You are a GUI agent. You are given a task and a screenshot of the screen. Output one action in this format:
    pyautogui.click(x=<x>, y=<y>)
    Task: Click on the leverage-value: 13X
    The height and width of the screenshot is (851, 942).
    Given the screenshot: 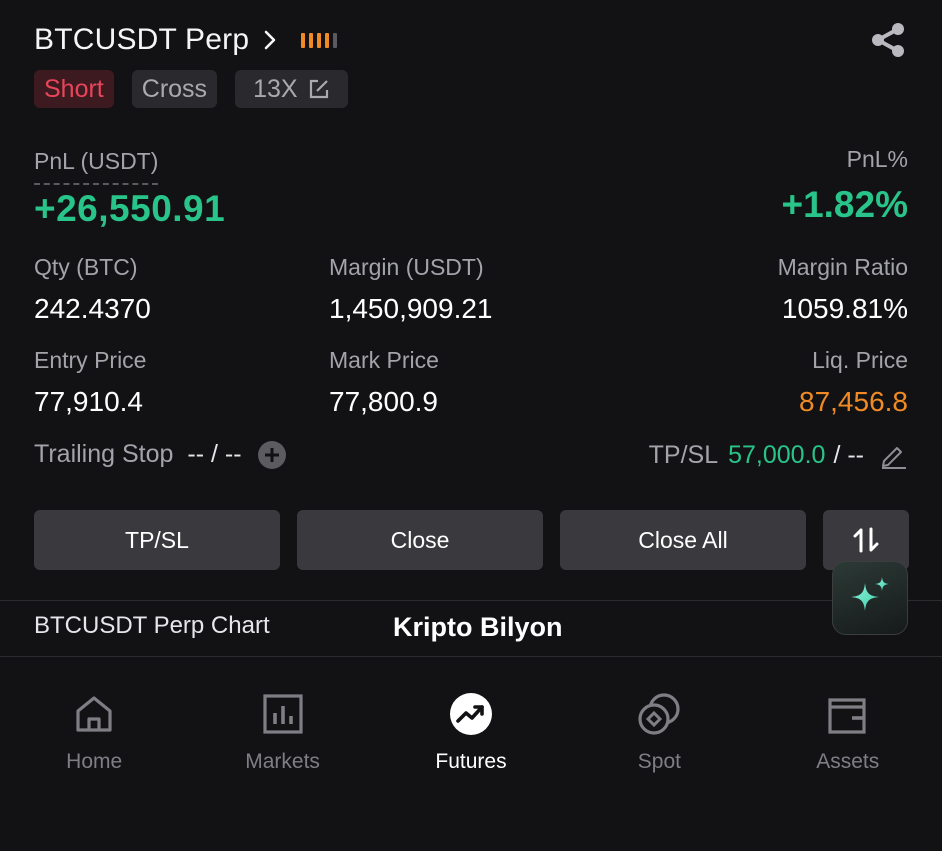 What is the action you would take?
    pyautogui.click(x=275, y=88)
    